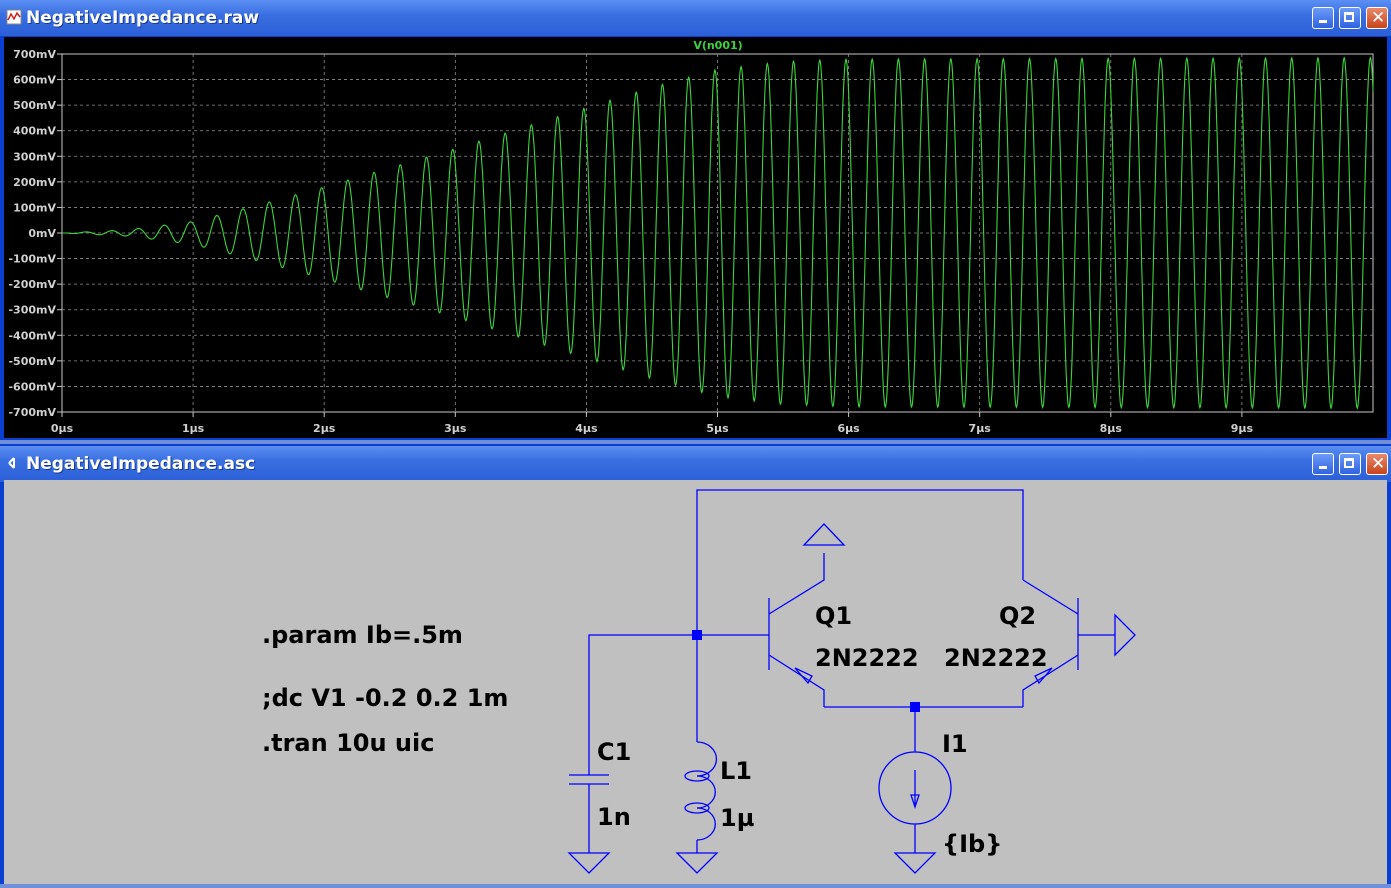 The height and width of the screenshot is (888, 1391). Describe the element at coordinates (34, 80) in the screenshot. I see `y-tick-label: 600mV` at that location.